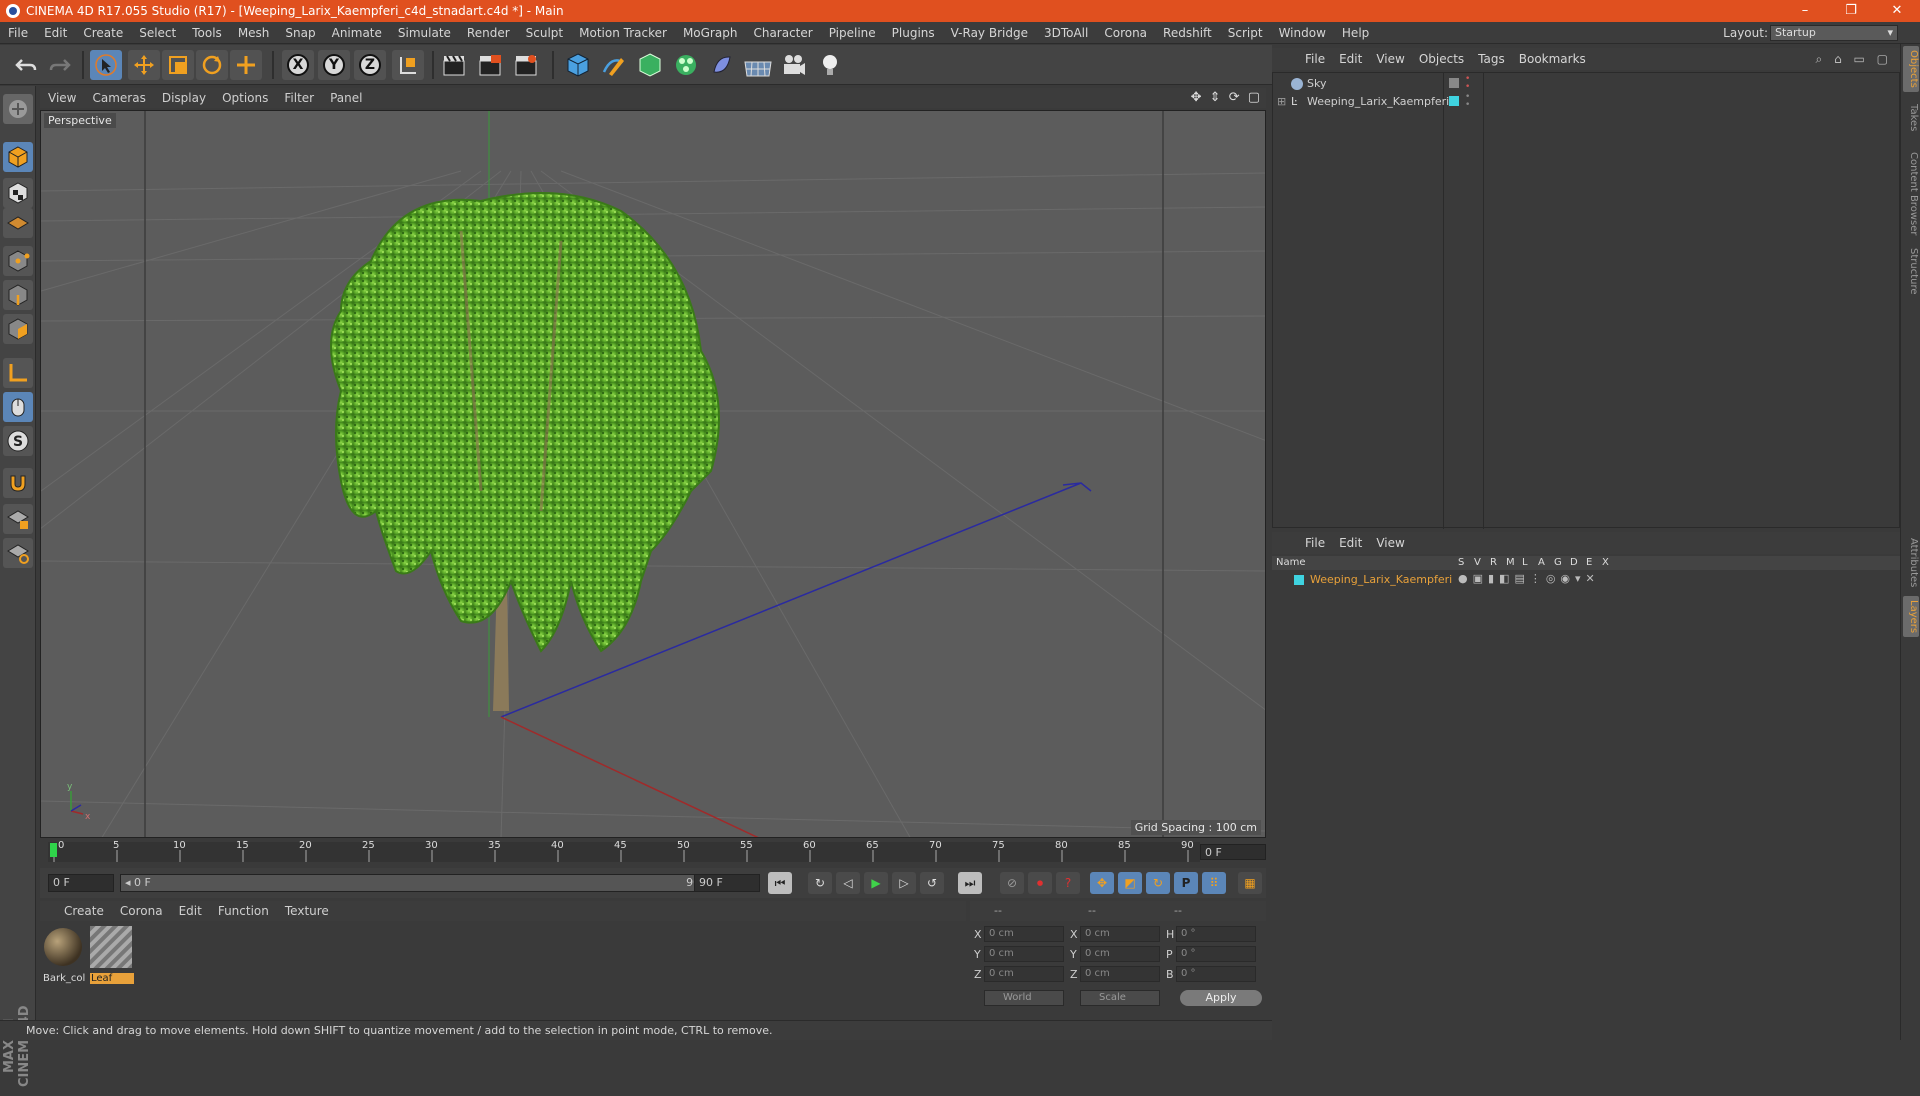  Describe the element at coordinates (408, 65) in the screenshot. I see `coordinate-system-button` at that location.